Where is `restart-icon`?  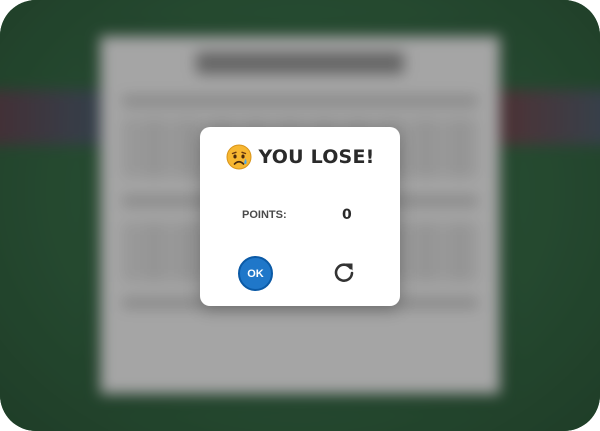 restart-icon is located at coordinates (344, 274).